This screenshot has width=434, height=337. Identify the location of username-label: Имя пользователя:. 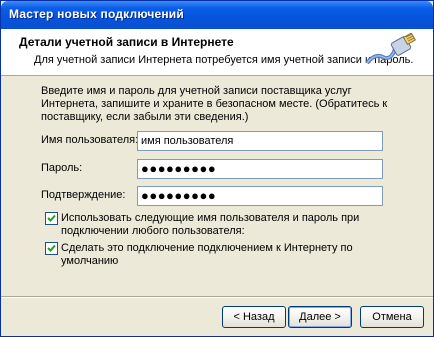
(90, 140).